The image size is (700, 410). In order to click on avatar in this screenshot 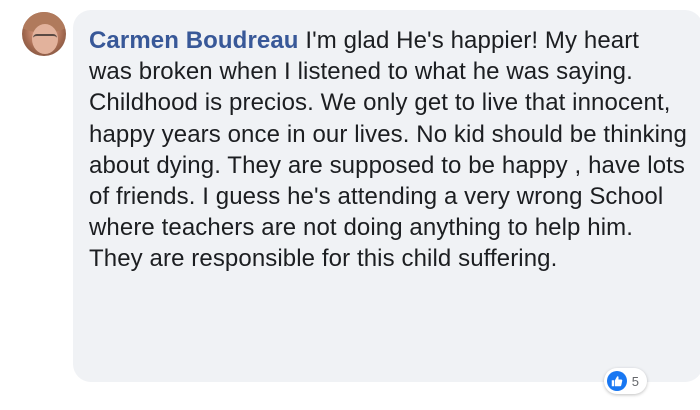, I will do `click(44, 34)`.